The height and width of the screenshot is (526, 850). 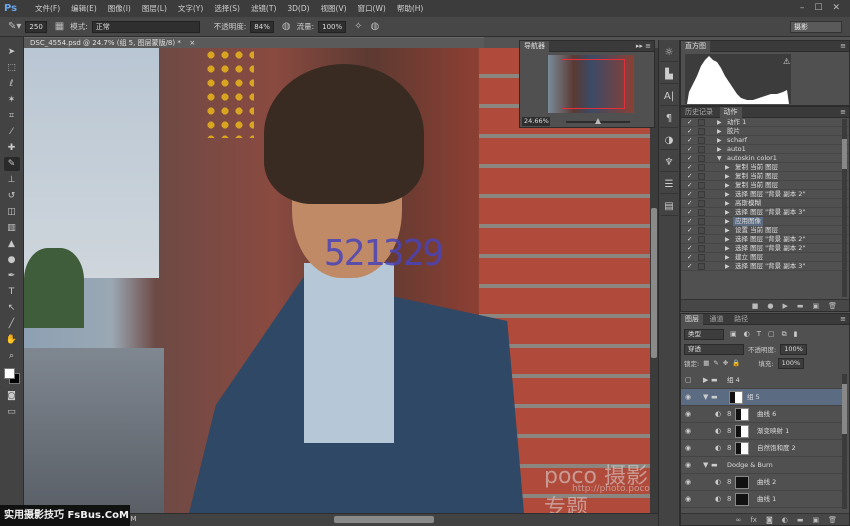 What do you see at coordinates (843, 319) in the screenshot?
I see `layers-menu-icon: ≡` at bounding box center [843, 319].